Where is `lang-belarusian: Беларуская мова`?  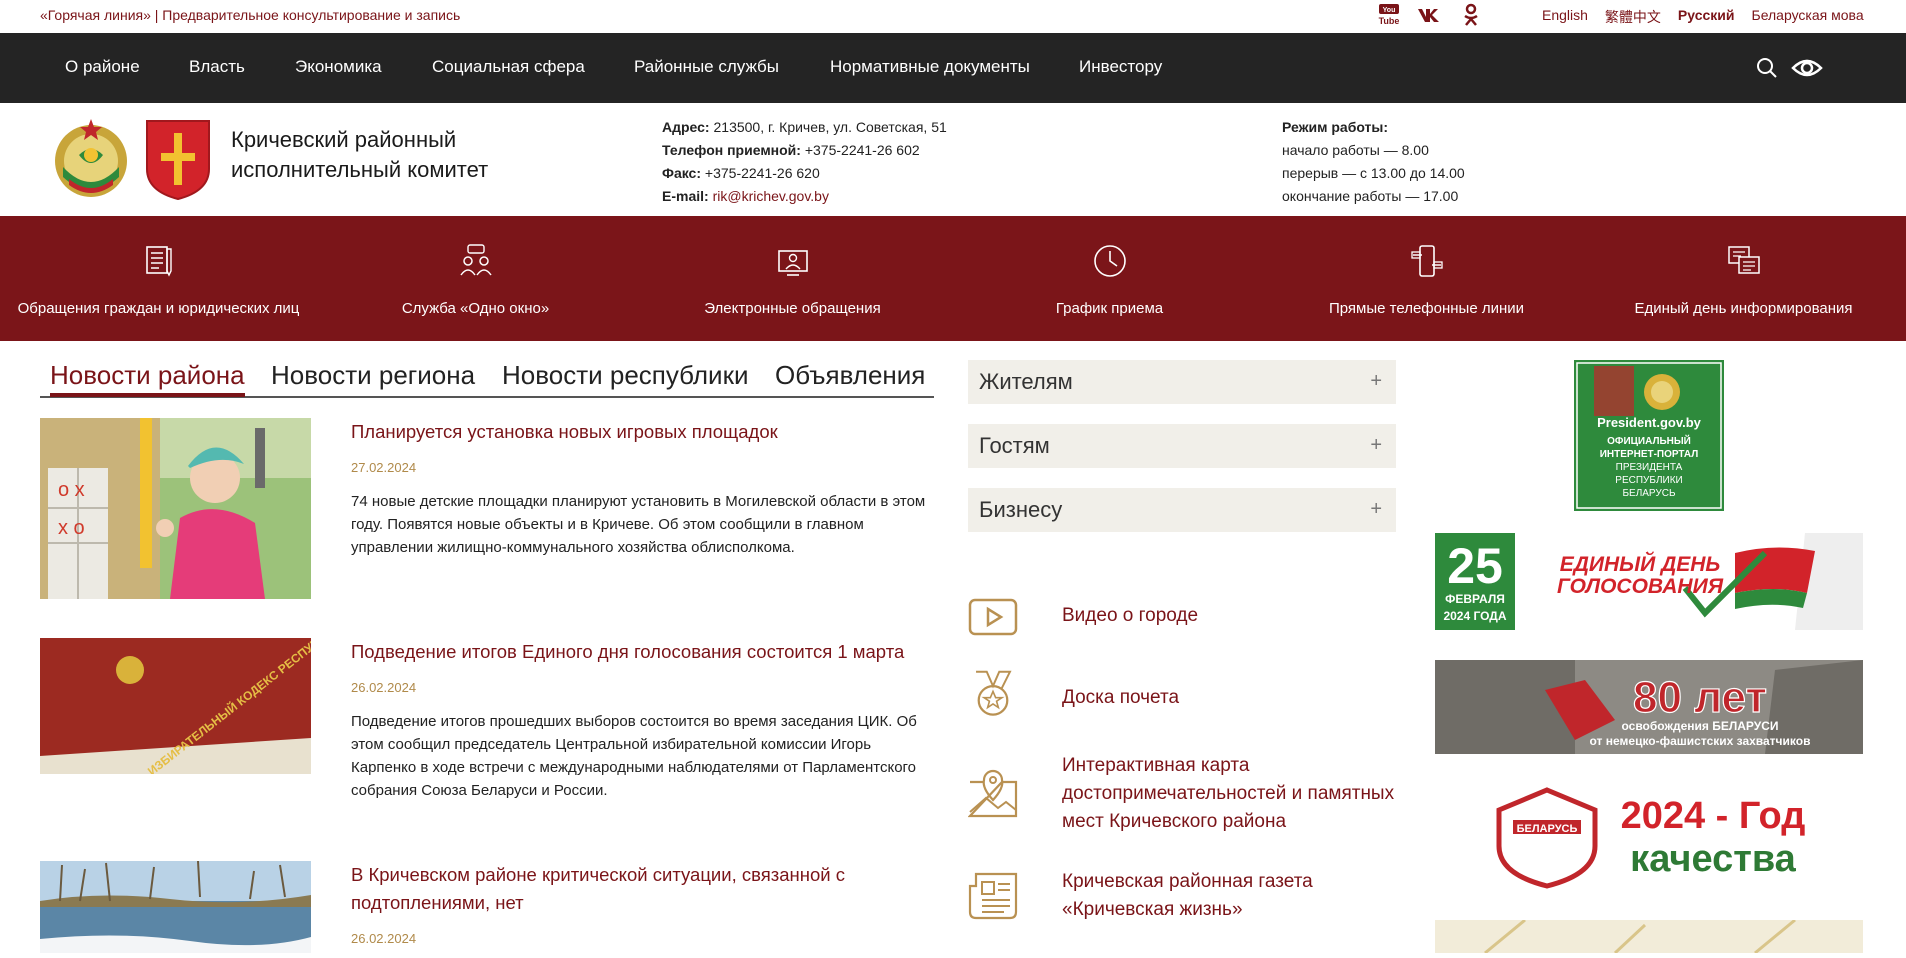 lang-belarusian: Беларуская мова is located at coordinates (1808, 17).